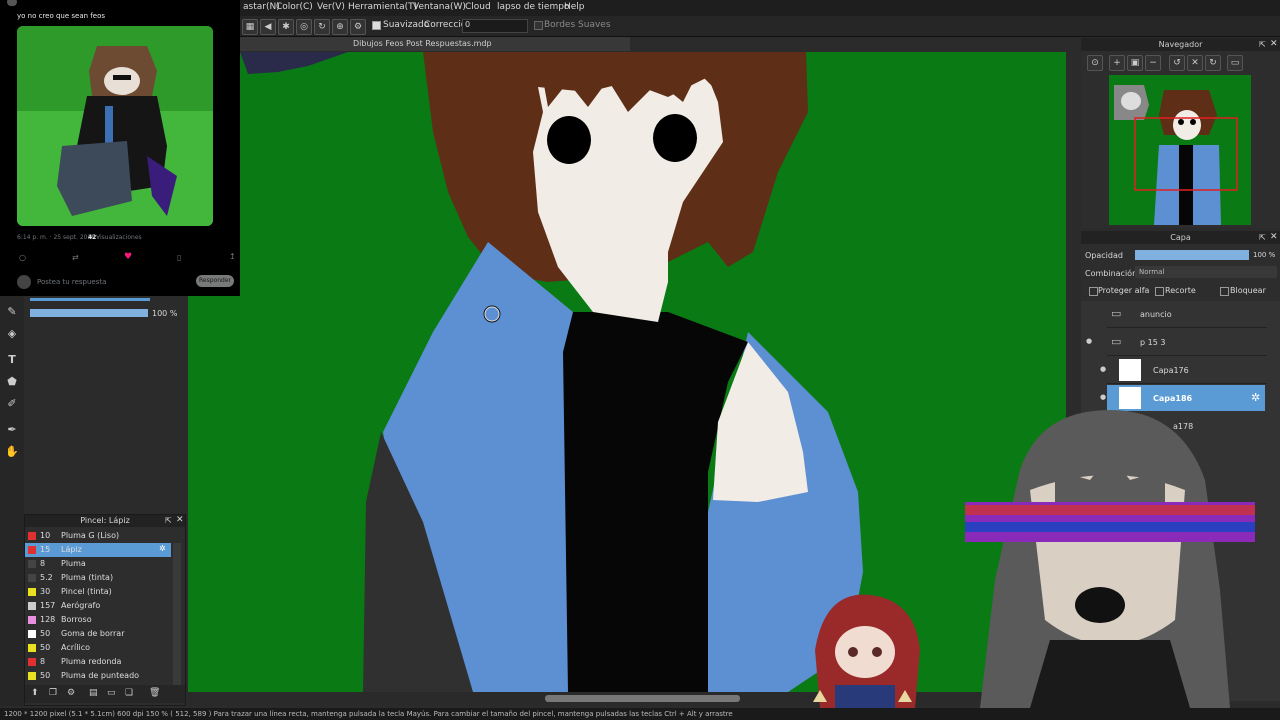 This screenshot has width=1280, height=720. Describe the element at coordinates (1153, 63) in the screenshot. I see `zoom-out-icon: −` at that location.